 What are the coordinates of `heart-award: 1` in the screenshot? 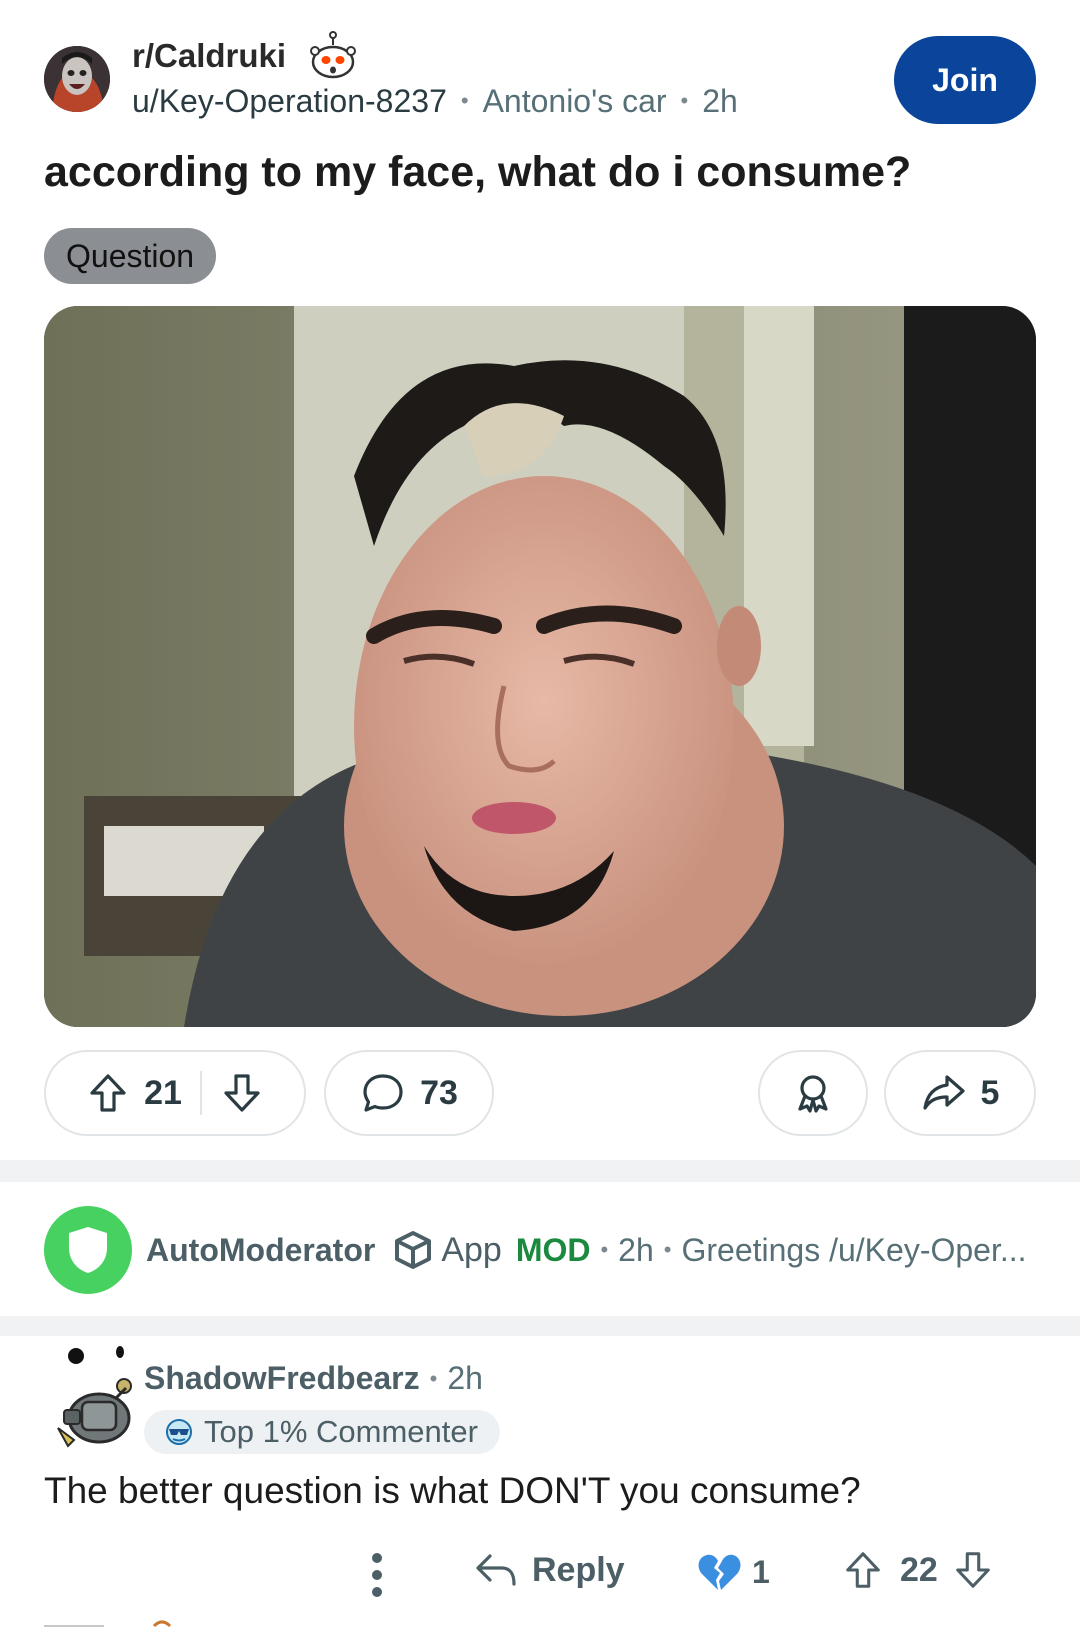 It's located at (733, 1572).